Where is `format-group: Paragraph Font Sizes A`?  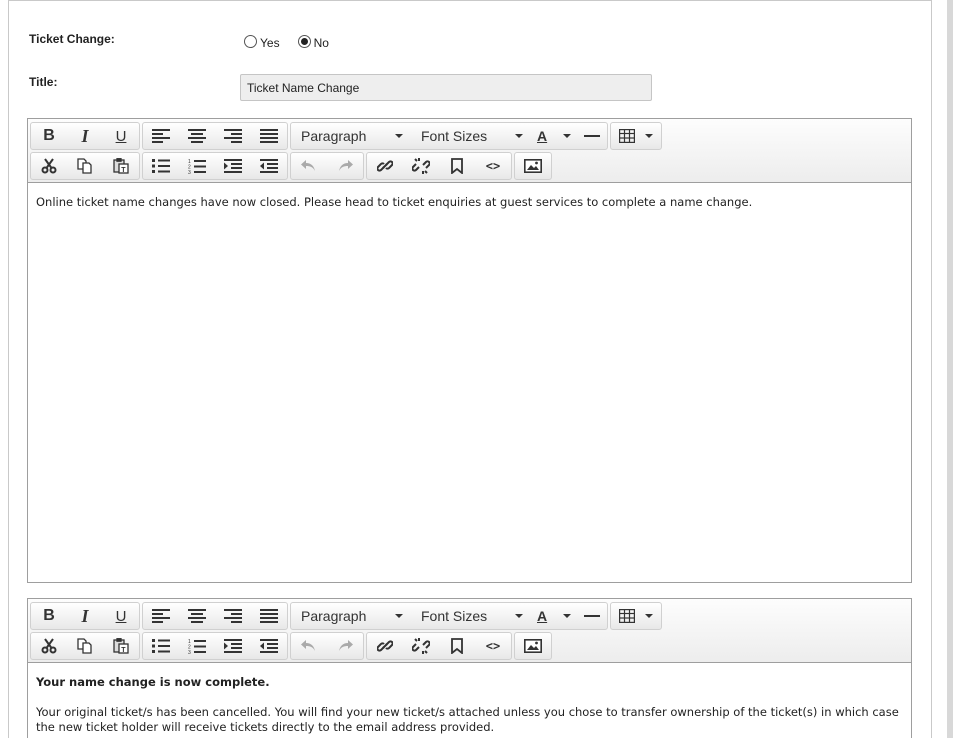
format-group: Paragraph Font Sizes A is located at coordinates (449, 616).